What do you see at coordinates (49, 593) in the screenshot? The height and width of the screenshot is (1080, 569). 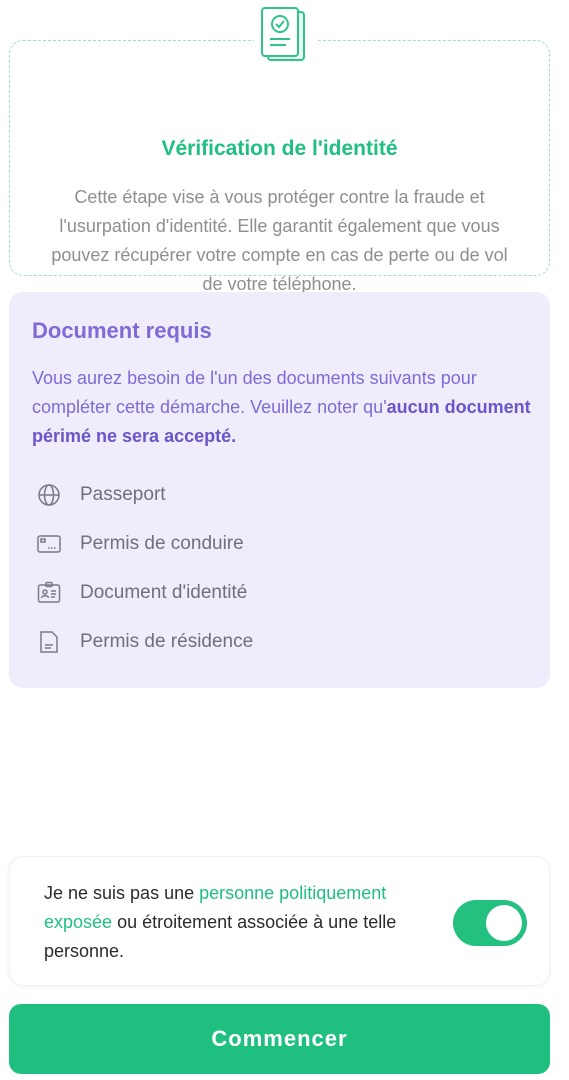 I see `id-badge-icon` at bounding box center [49, 593].